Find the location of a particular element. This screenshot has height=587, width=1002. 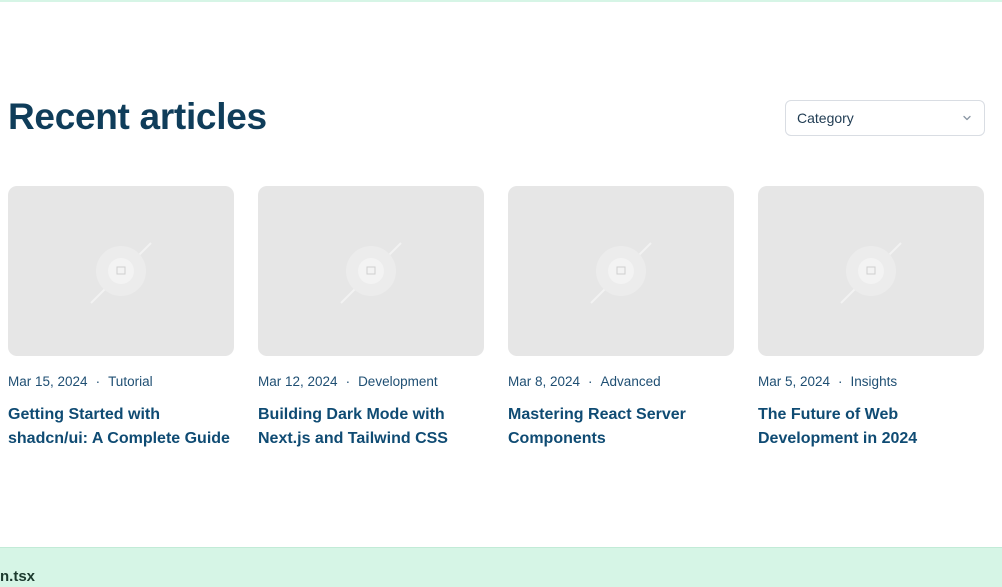

article-category: Tutorial is located at coordinates (130, 381).